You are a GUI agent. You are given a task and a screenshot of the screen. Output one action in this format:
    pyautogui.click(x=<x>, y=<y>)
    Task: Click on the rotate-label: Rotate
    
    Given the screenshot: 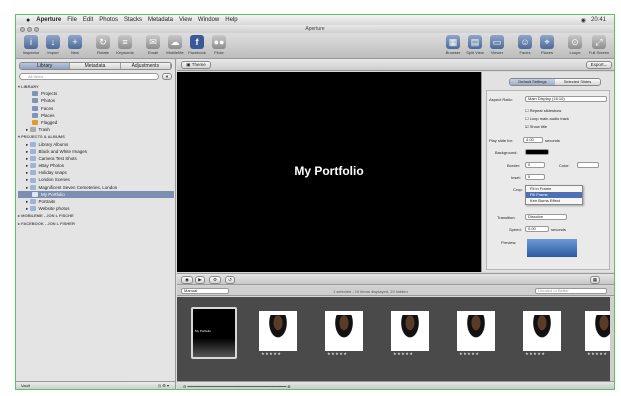 What is the action you would take?
    pyautogui.click(x=103, y=52)
    